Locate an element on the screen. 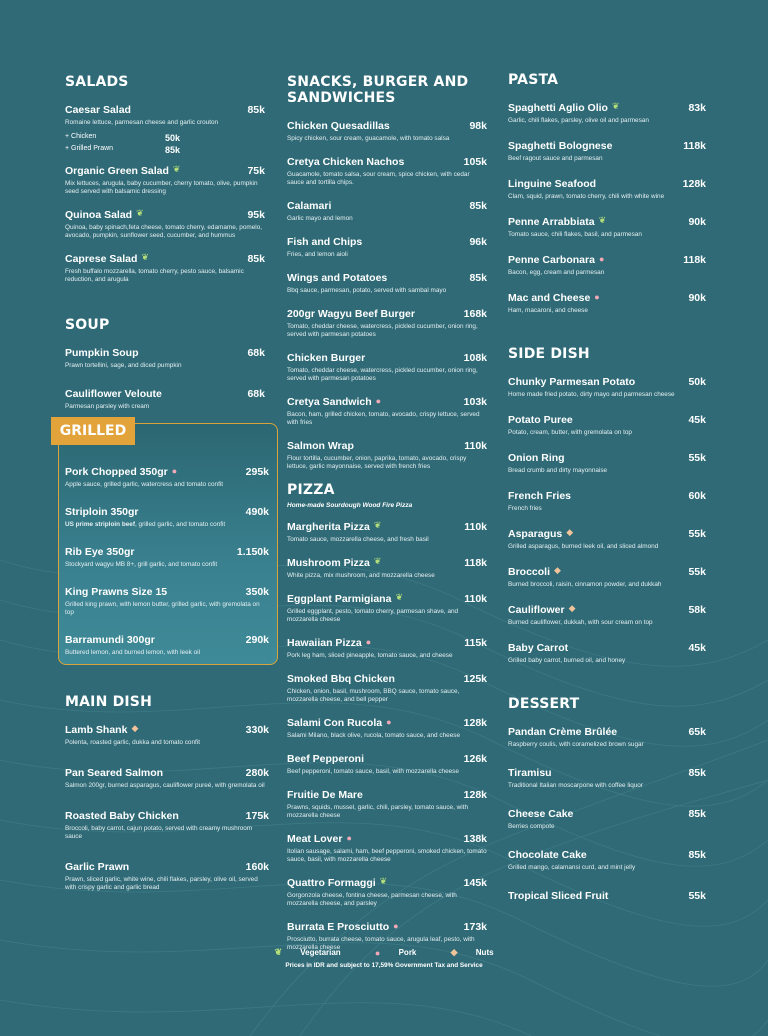 This screenshot has width=768, height=1036. menu-item-price: 108k is located at coordinates (475, 358).